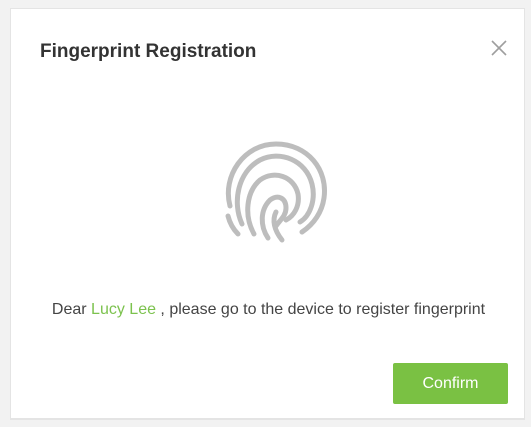  What do you see at coordinates (267, 418) in the screenshot?
I see `dialog-divider` at bounding box center [267, 418].